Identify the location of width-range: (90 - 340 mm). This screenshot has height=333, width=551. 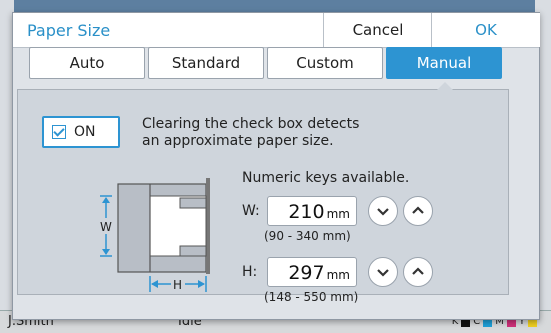
(307, 236).